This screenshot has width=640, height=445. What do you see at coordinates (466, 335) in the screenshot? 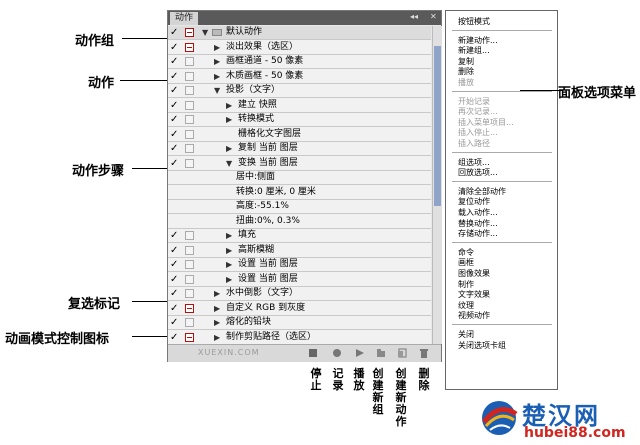
I see `menu-item: 关闭` at bounding box center [466, 335].